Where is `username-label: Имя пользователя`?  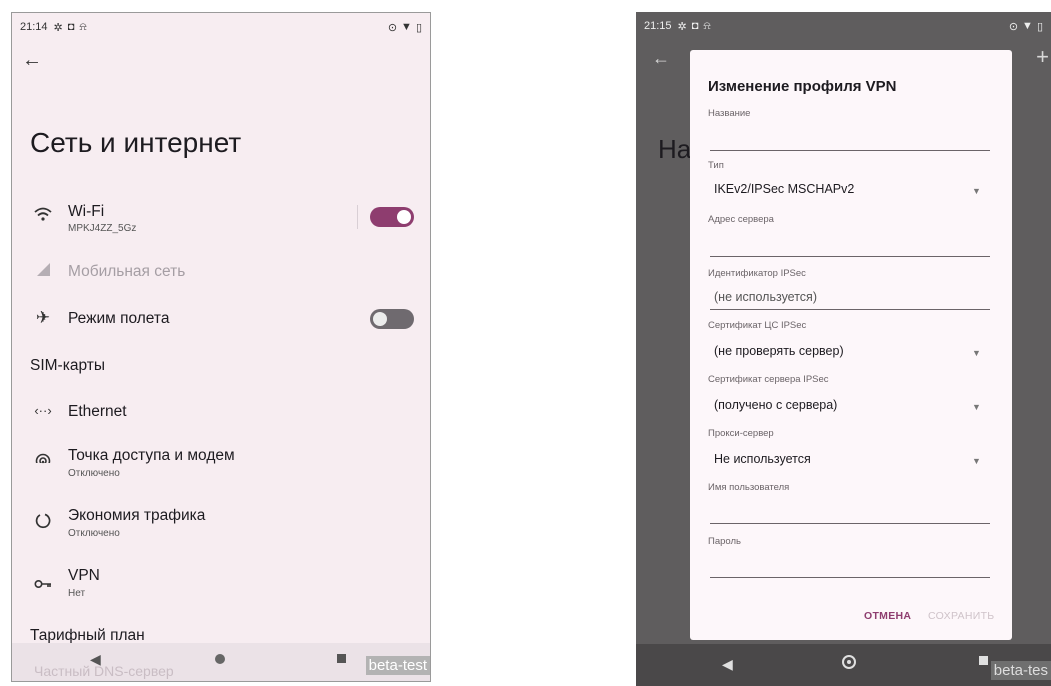
username-label: Имя пользователя is located at coordinates (749, 487).